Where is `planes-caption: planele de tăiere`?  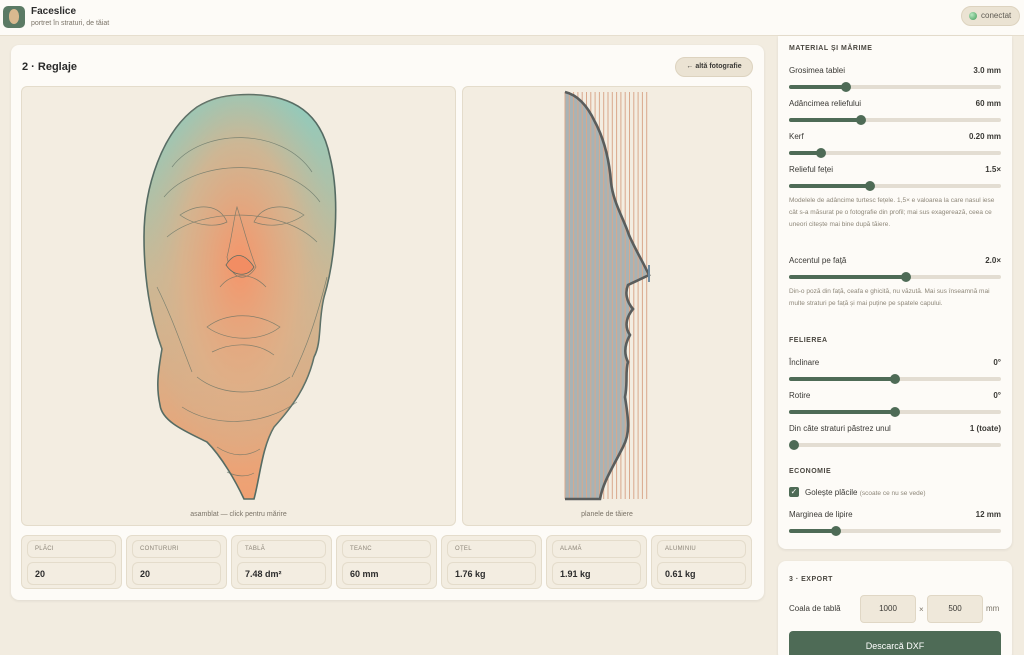
planes-caption: planele de tăiere is located at coordinates (607, 514).